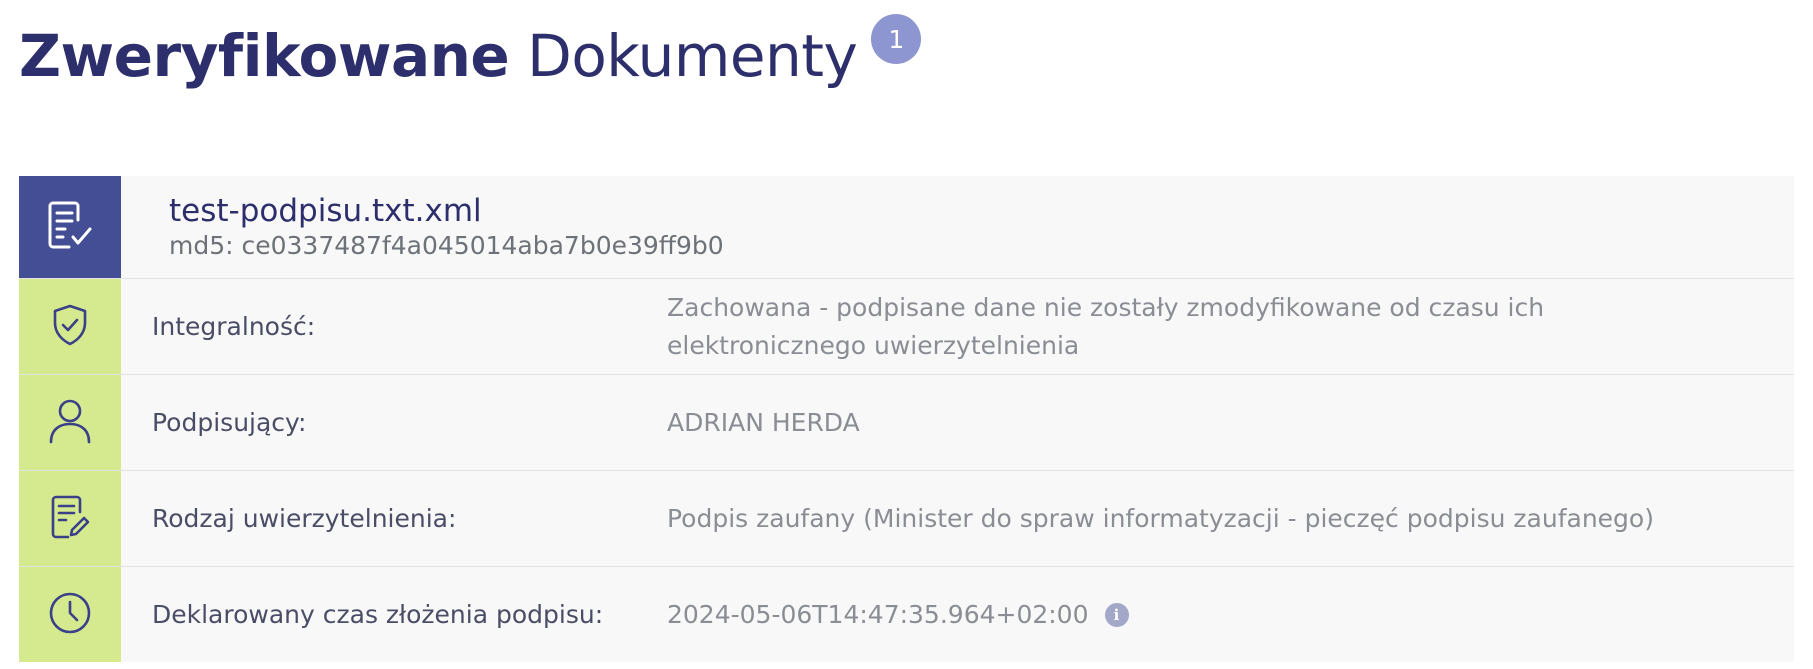  Describe the element at coordinates (896, 39) in the screenshot. I see `document-count-badge: 1` at that location.